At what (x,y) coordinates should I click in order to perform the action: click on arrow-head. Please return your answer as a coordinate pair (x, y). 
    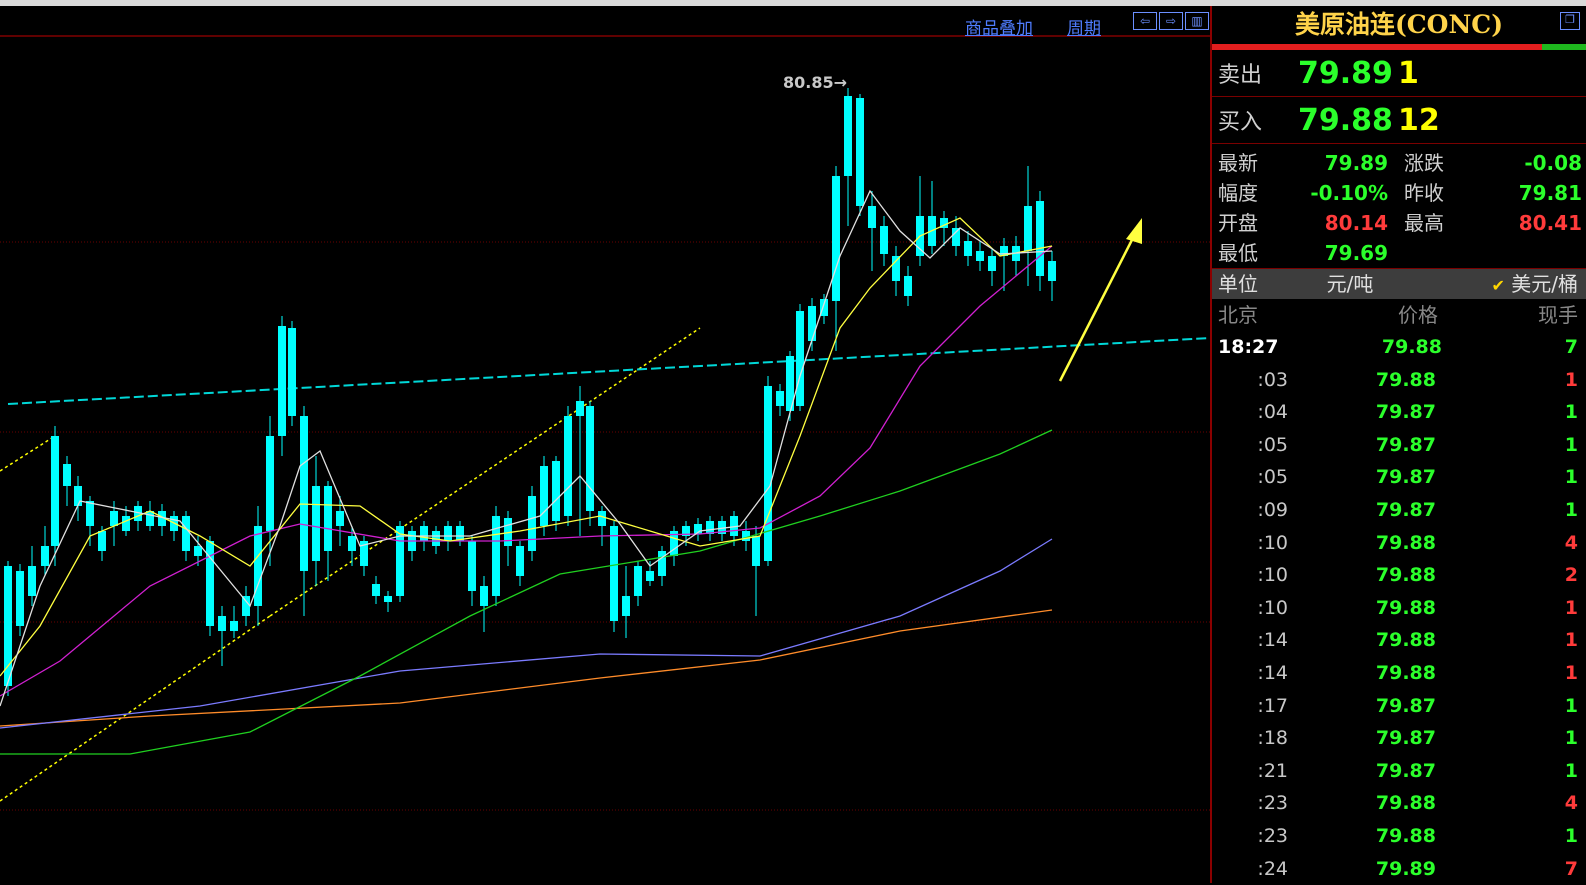
    Looking at the image, I should click on (1134, 231).